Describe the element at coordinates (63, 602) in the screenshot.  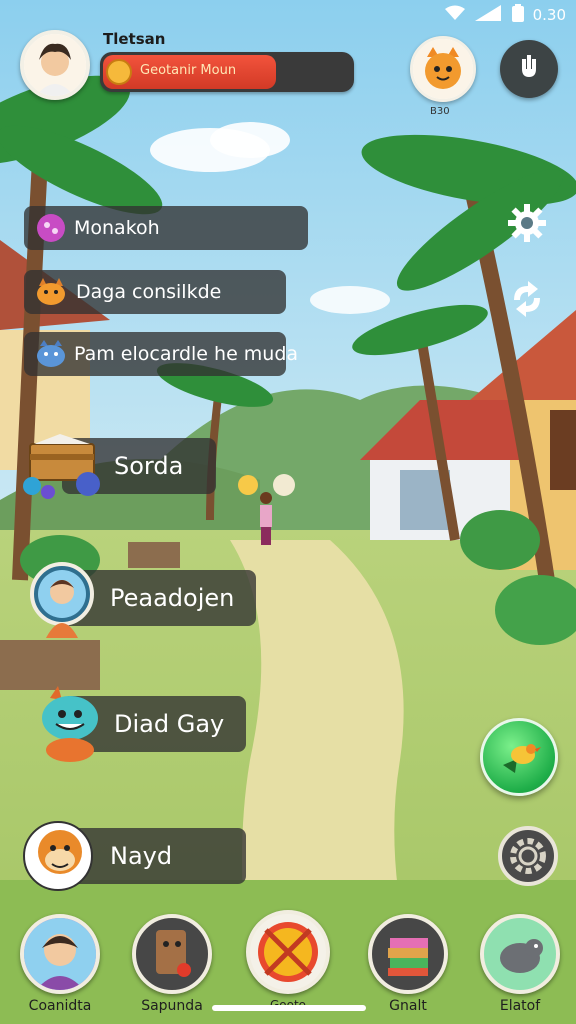
I see `villager-avatar-icon` at that location.